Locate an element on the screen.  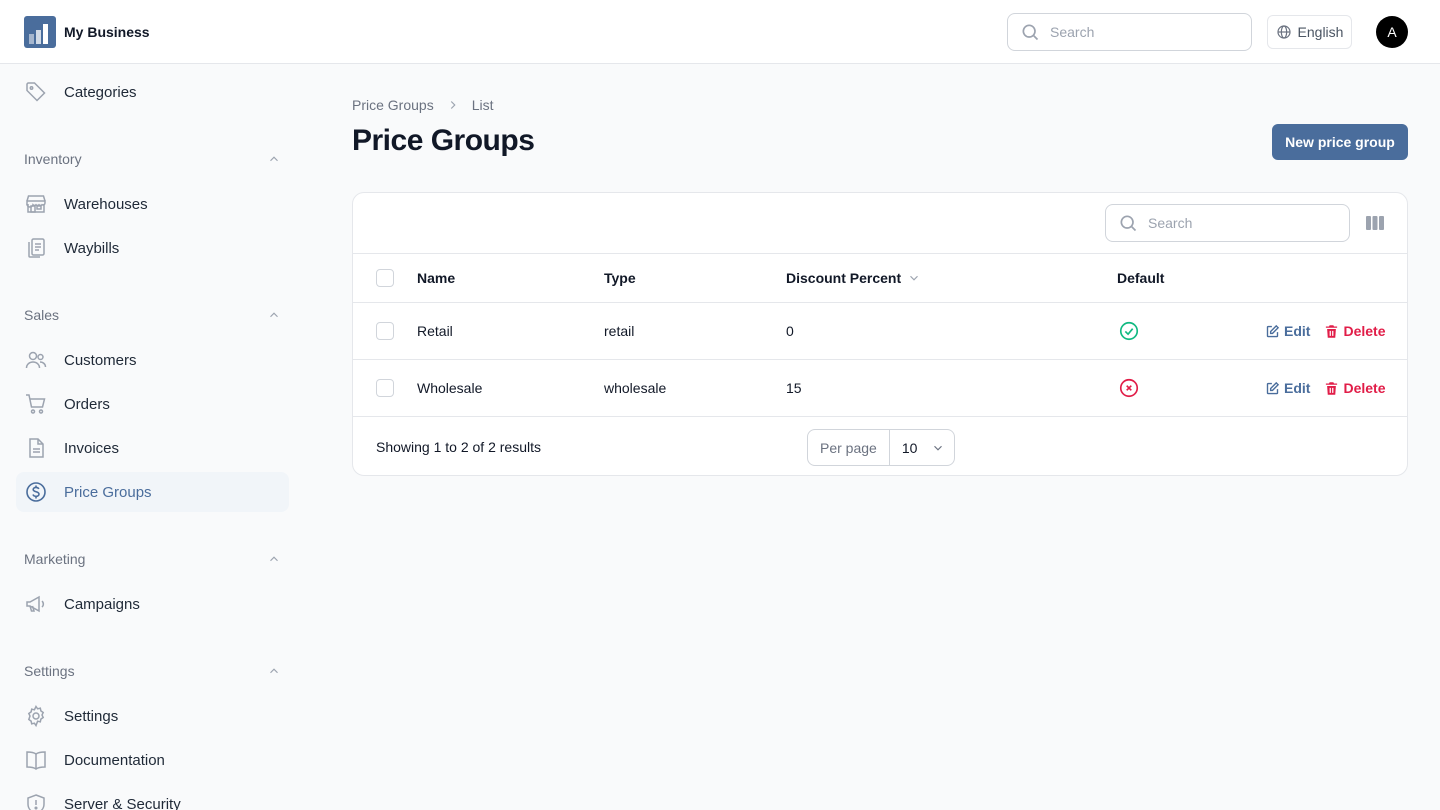
sidebar-item-label: Invoices is located at coordinates (92, 448).